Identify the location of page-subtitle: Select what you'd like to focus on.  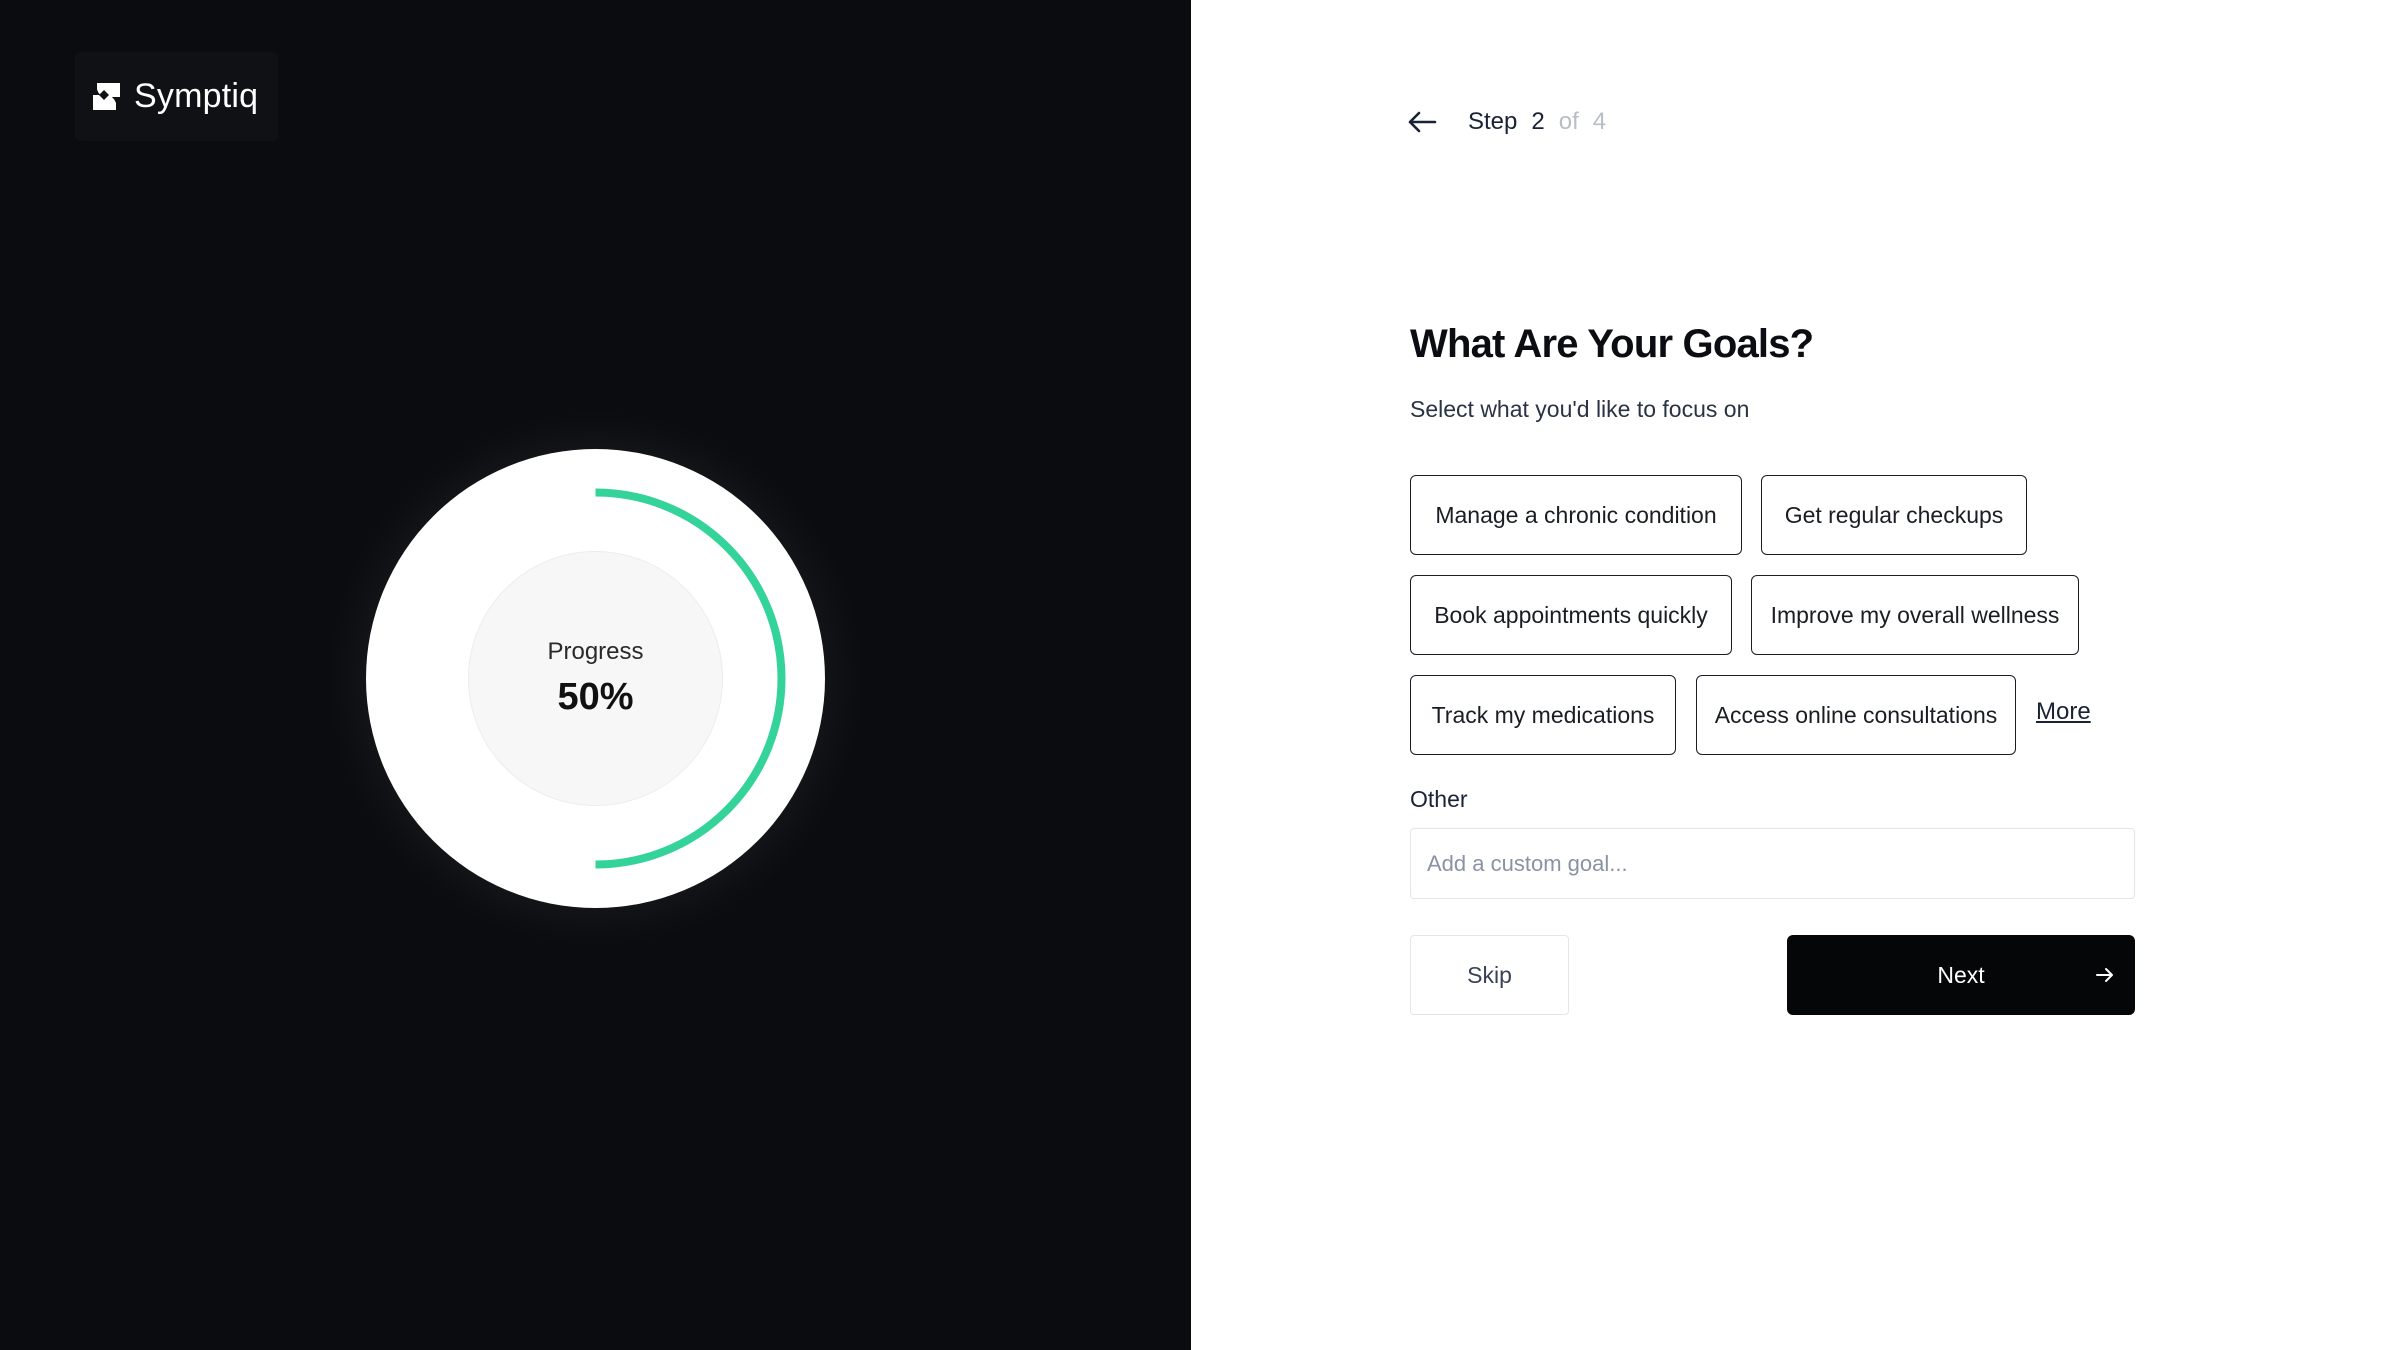
(1580, 409).